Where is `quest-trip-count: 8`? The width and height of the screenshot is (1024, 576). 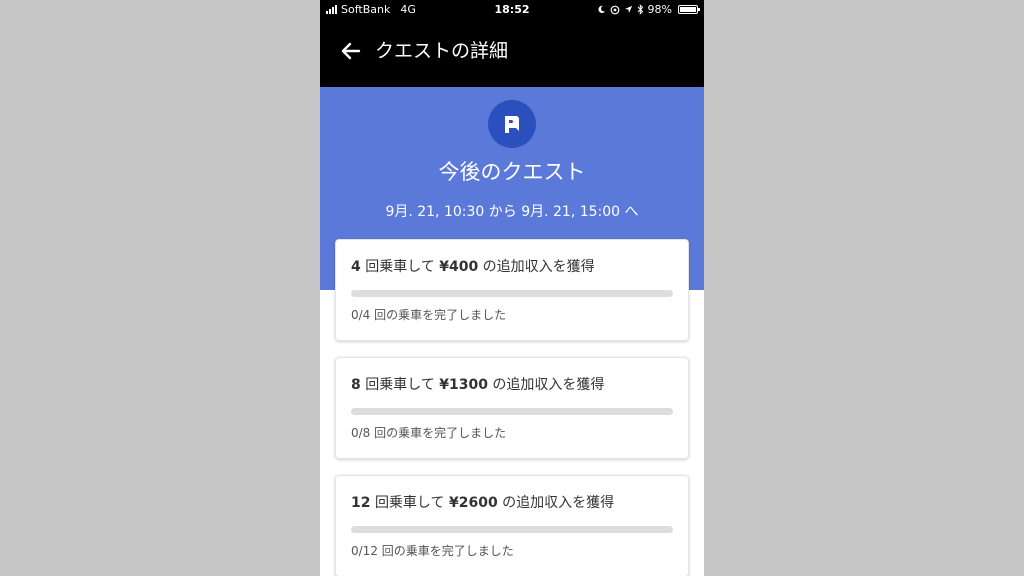
quest-trip-count: 8 is located at coordinates (356, 385).